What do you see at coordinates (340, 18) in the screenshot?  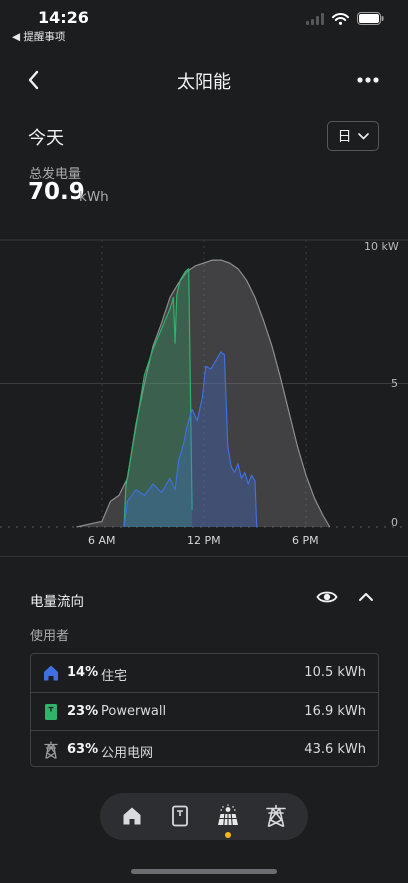 I see `wifi-icon` at bounding box center [340, 18].